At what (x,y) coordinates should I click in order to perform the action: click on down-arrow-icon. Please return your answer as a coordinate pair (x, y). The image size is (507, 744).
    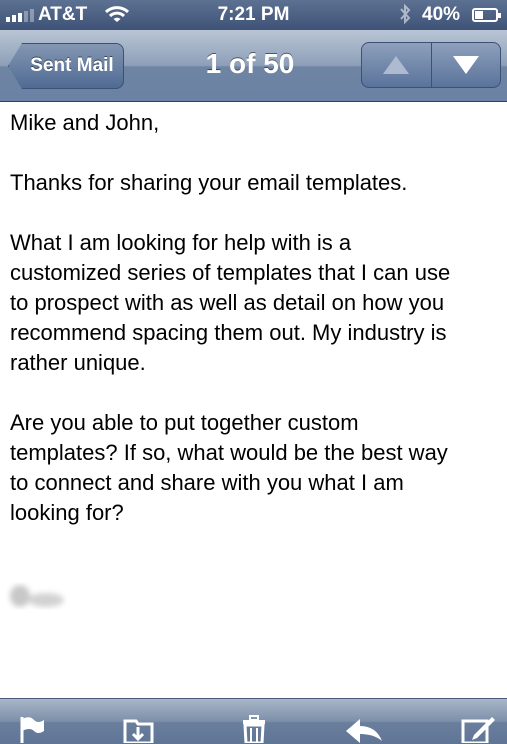
    Looking at the image, I should click on (465, 65).